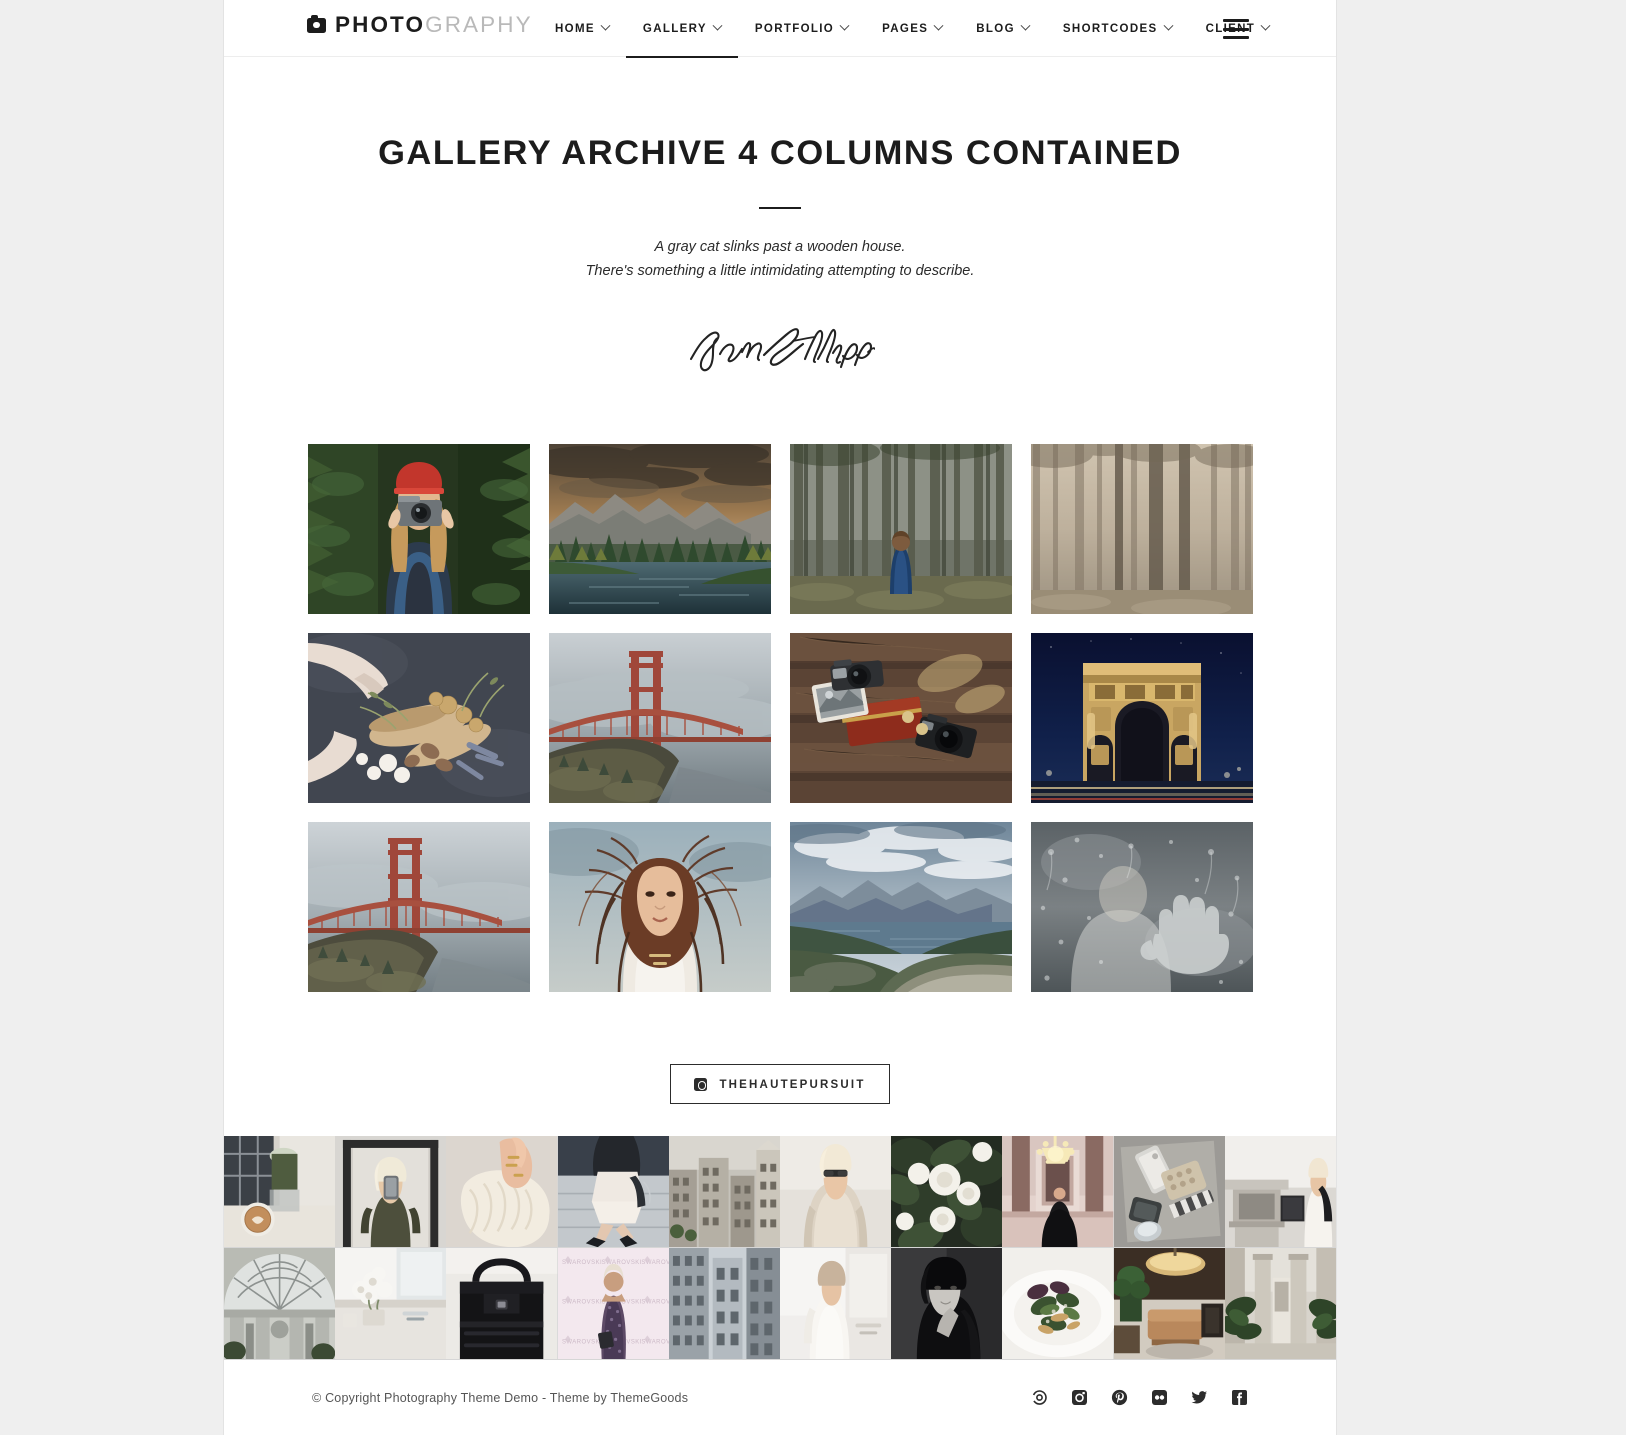  What do you see at coordinates (1169, 1192) in the screenshot?
I see `instagram-item-flatlay-phone-handbag-accessories` at bounding box center [1169, 1192].